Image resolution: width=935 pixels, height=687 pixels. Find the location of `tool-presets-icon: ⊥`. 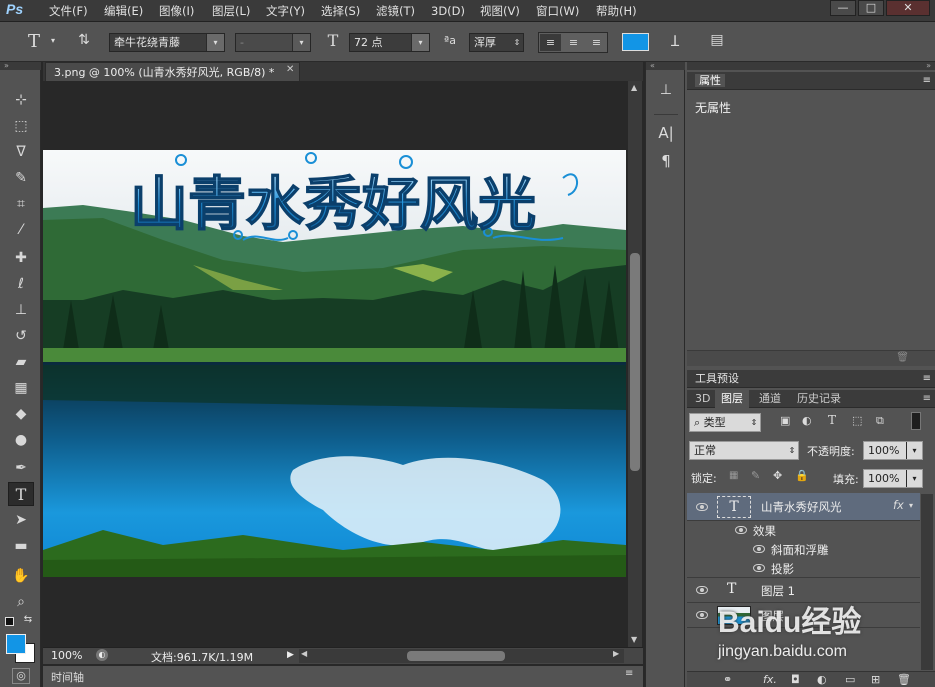

tool-presets-icon: ⊥ is located at coordinates (666, 93).